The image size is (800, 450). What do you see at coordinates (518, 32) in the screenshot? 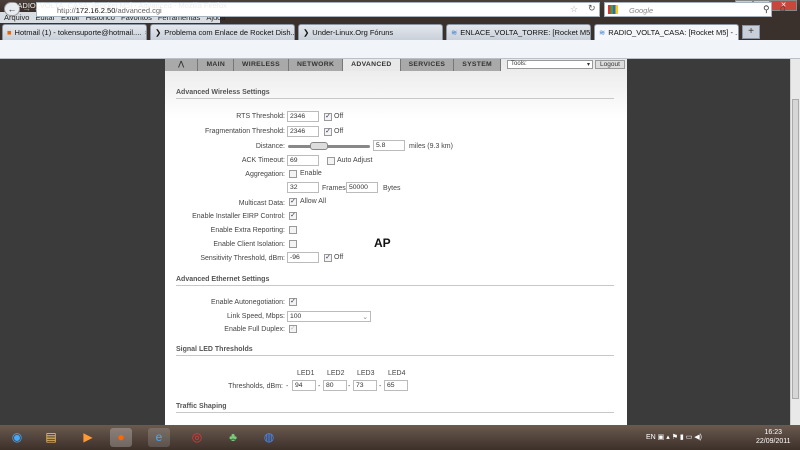
I see `tab-enlace: ≋ENLACE_VOLTA_TORRE: [Rocket M5]...×` at bounding box center [518, 32].